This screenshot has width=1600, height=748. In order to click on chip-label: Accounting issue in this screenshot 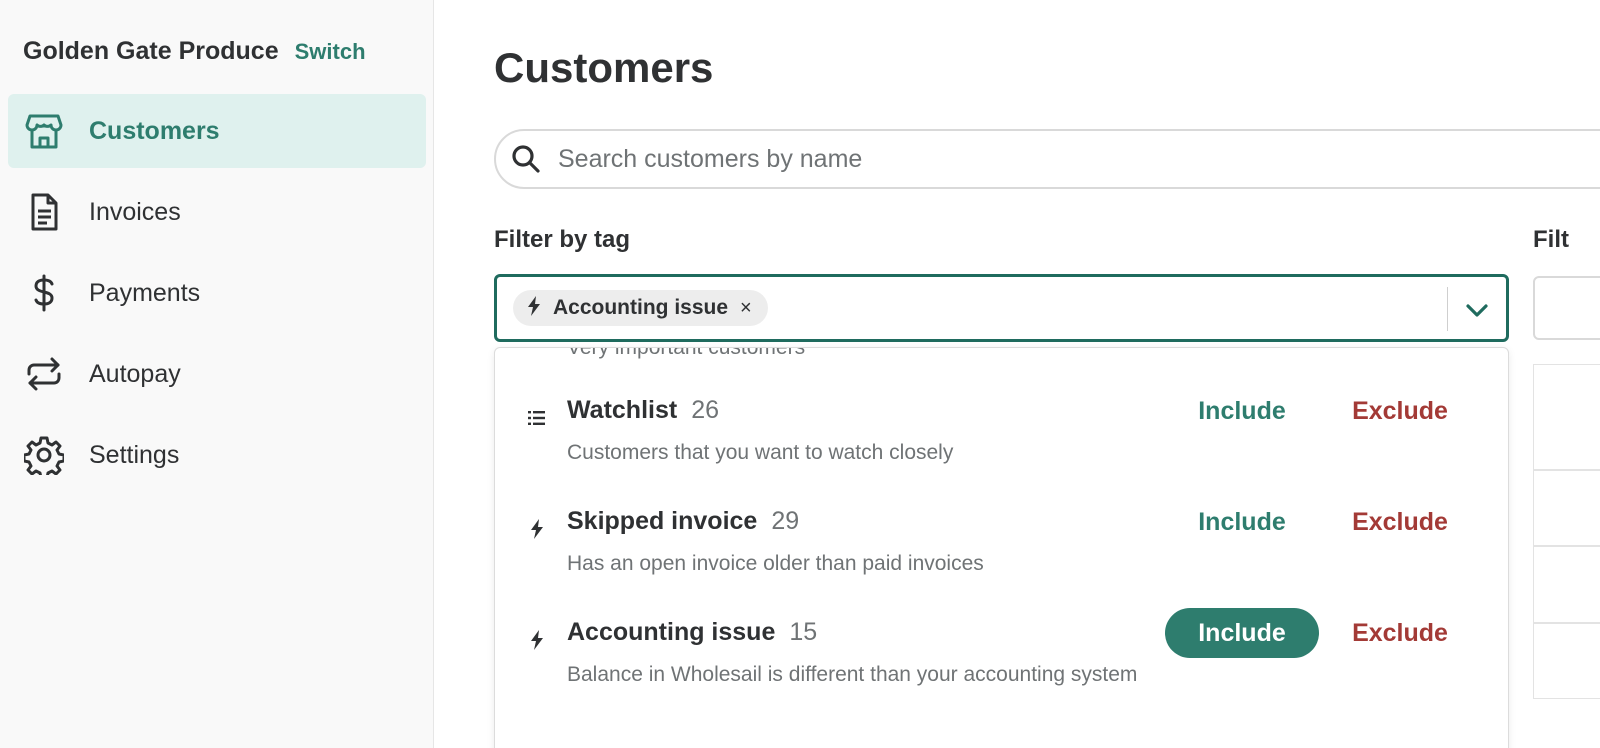, I will do `click(641, 307)`.